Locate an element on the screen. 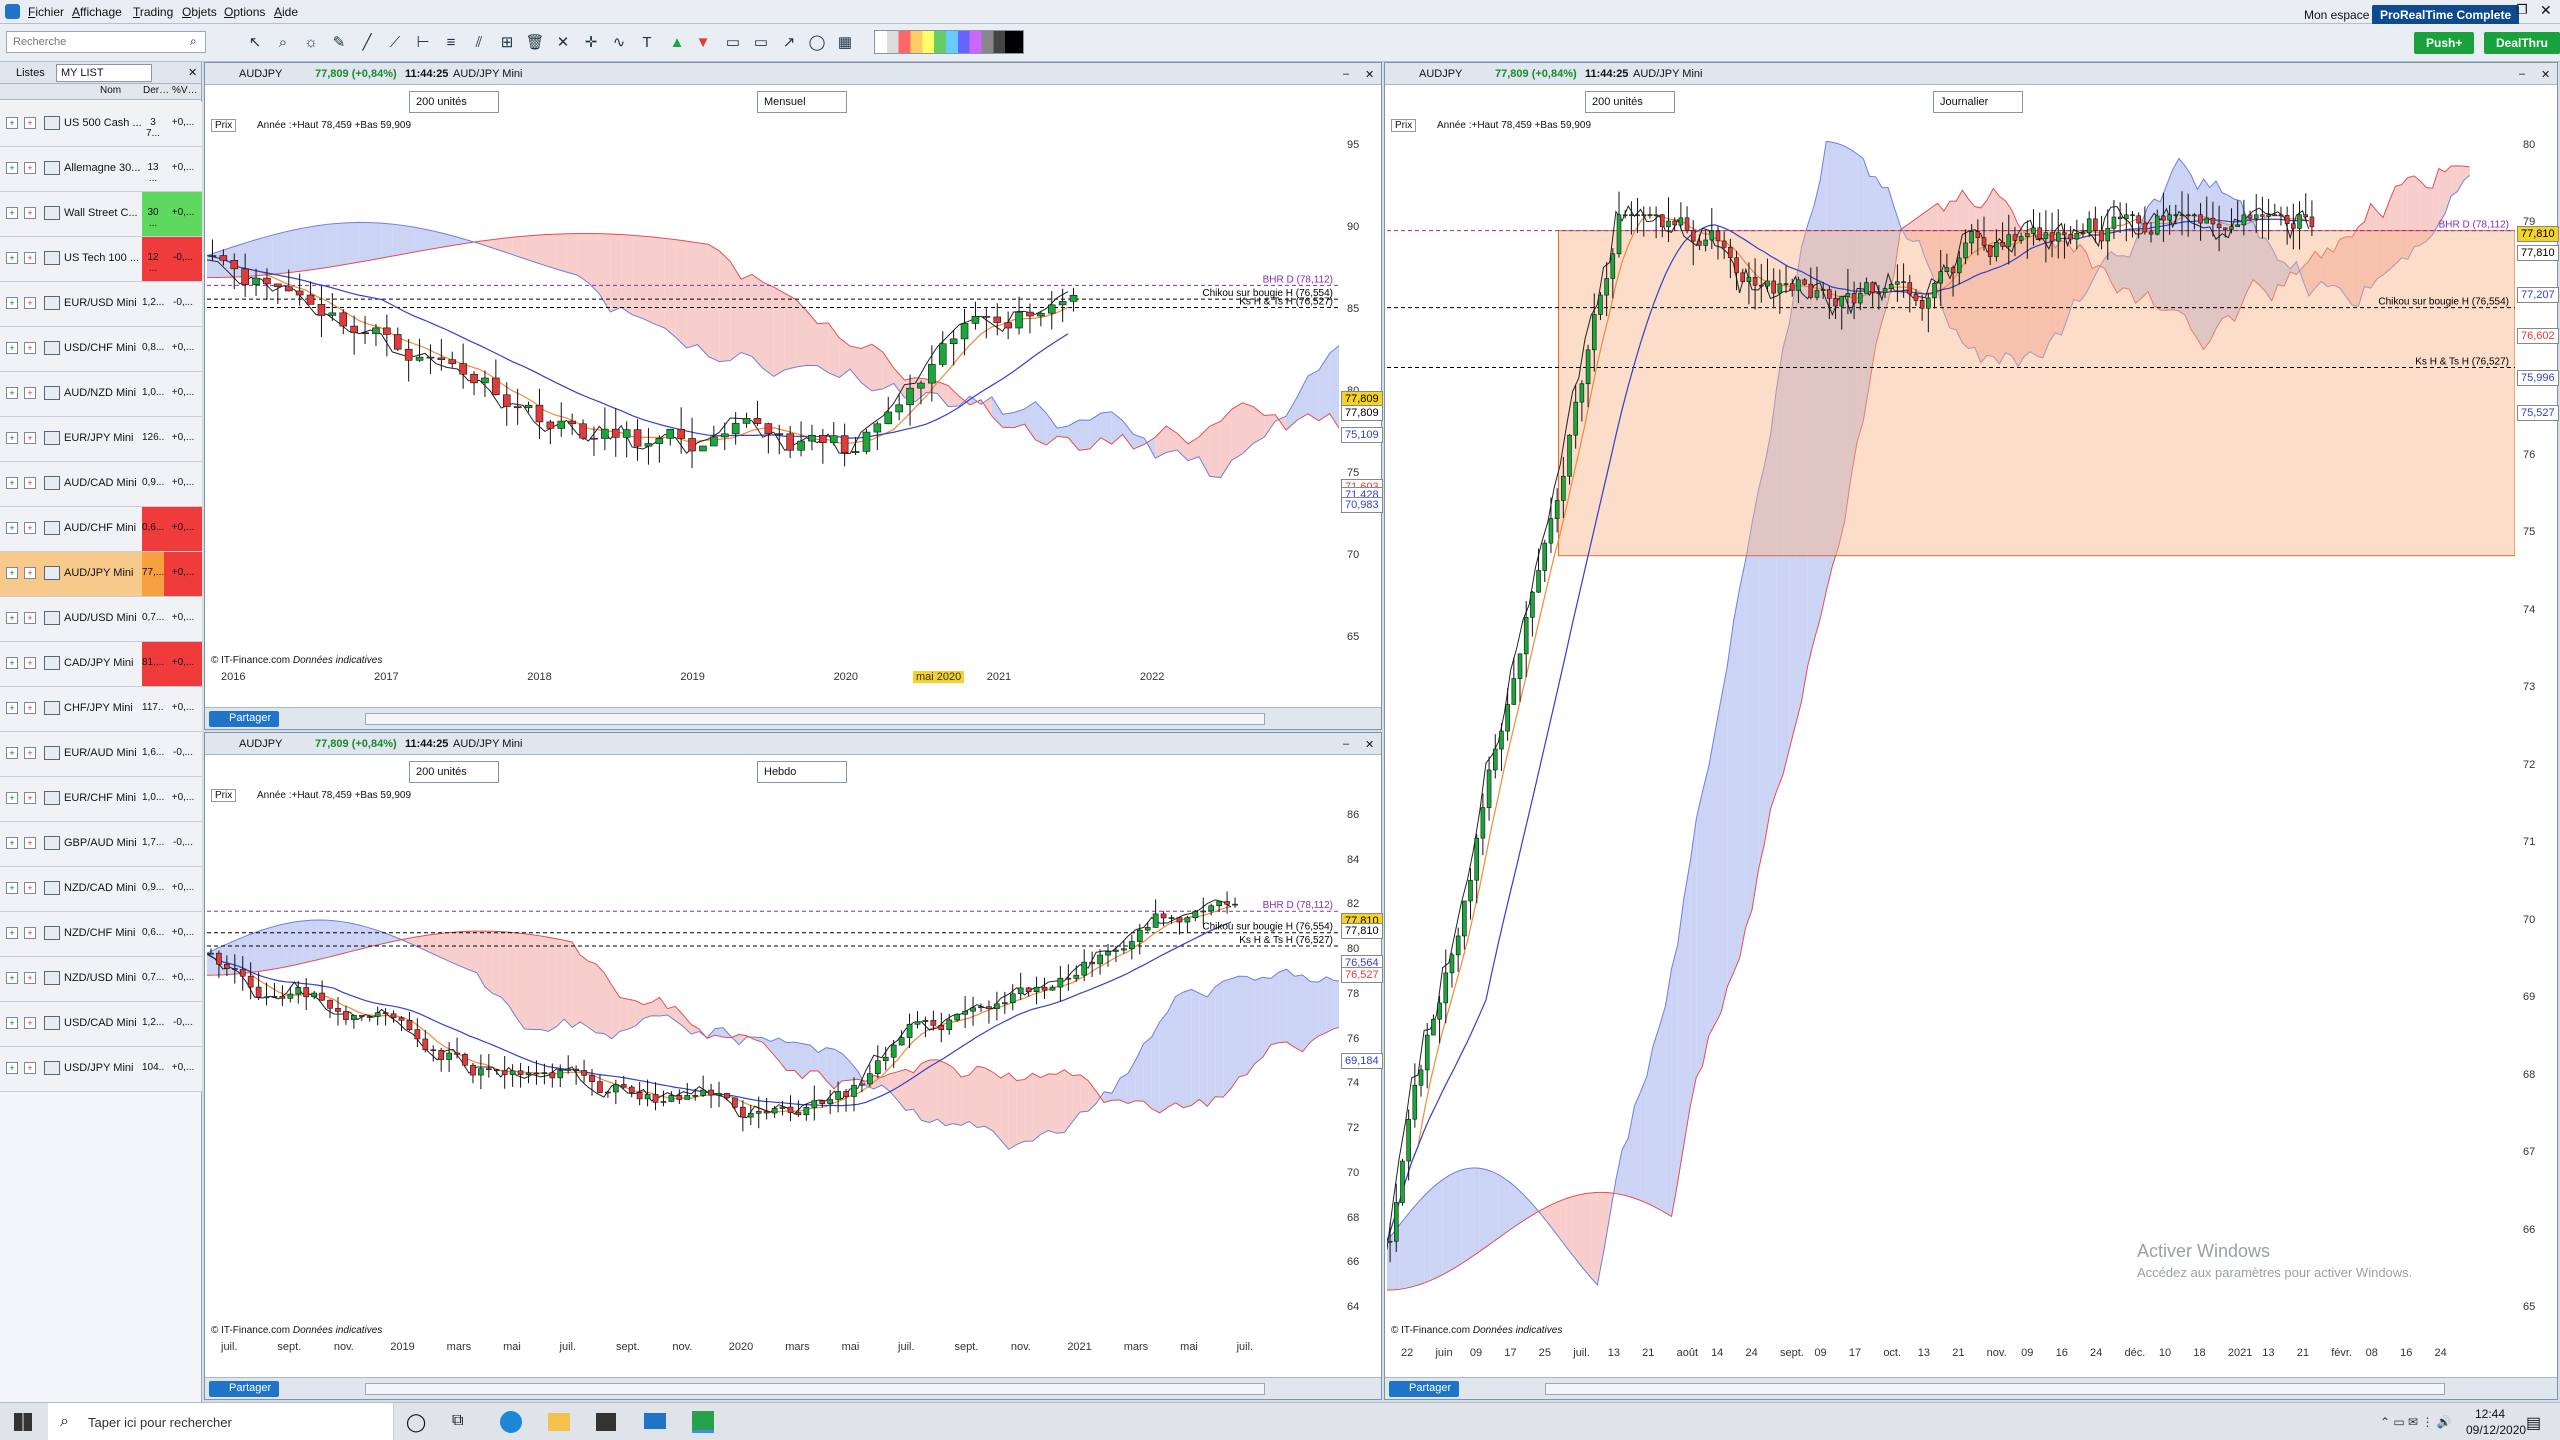 The height and width of the screenshot is (1440, 2560). units-select: 200 unités is located at coordinates (454, 772).